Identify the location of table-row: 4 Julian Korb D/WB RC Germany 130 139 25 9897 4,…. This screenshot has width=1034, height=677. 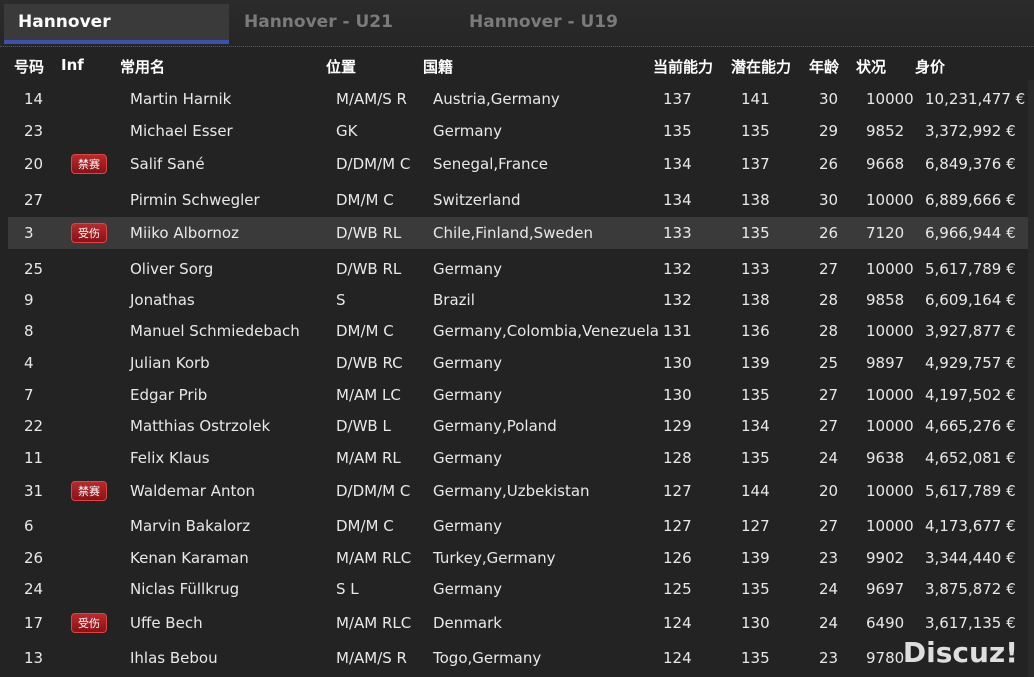
(519, 363).